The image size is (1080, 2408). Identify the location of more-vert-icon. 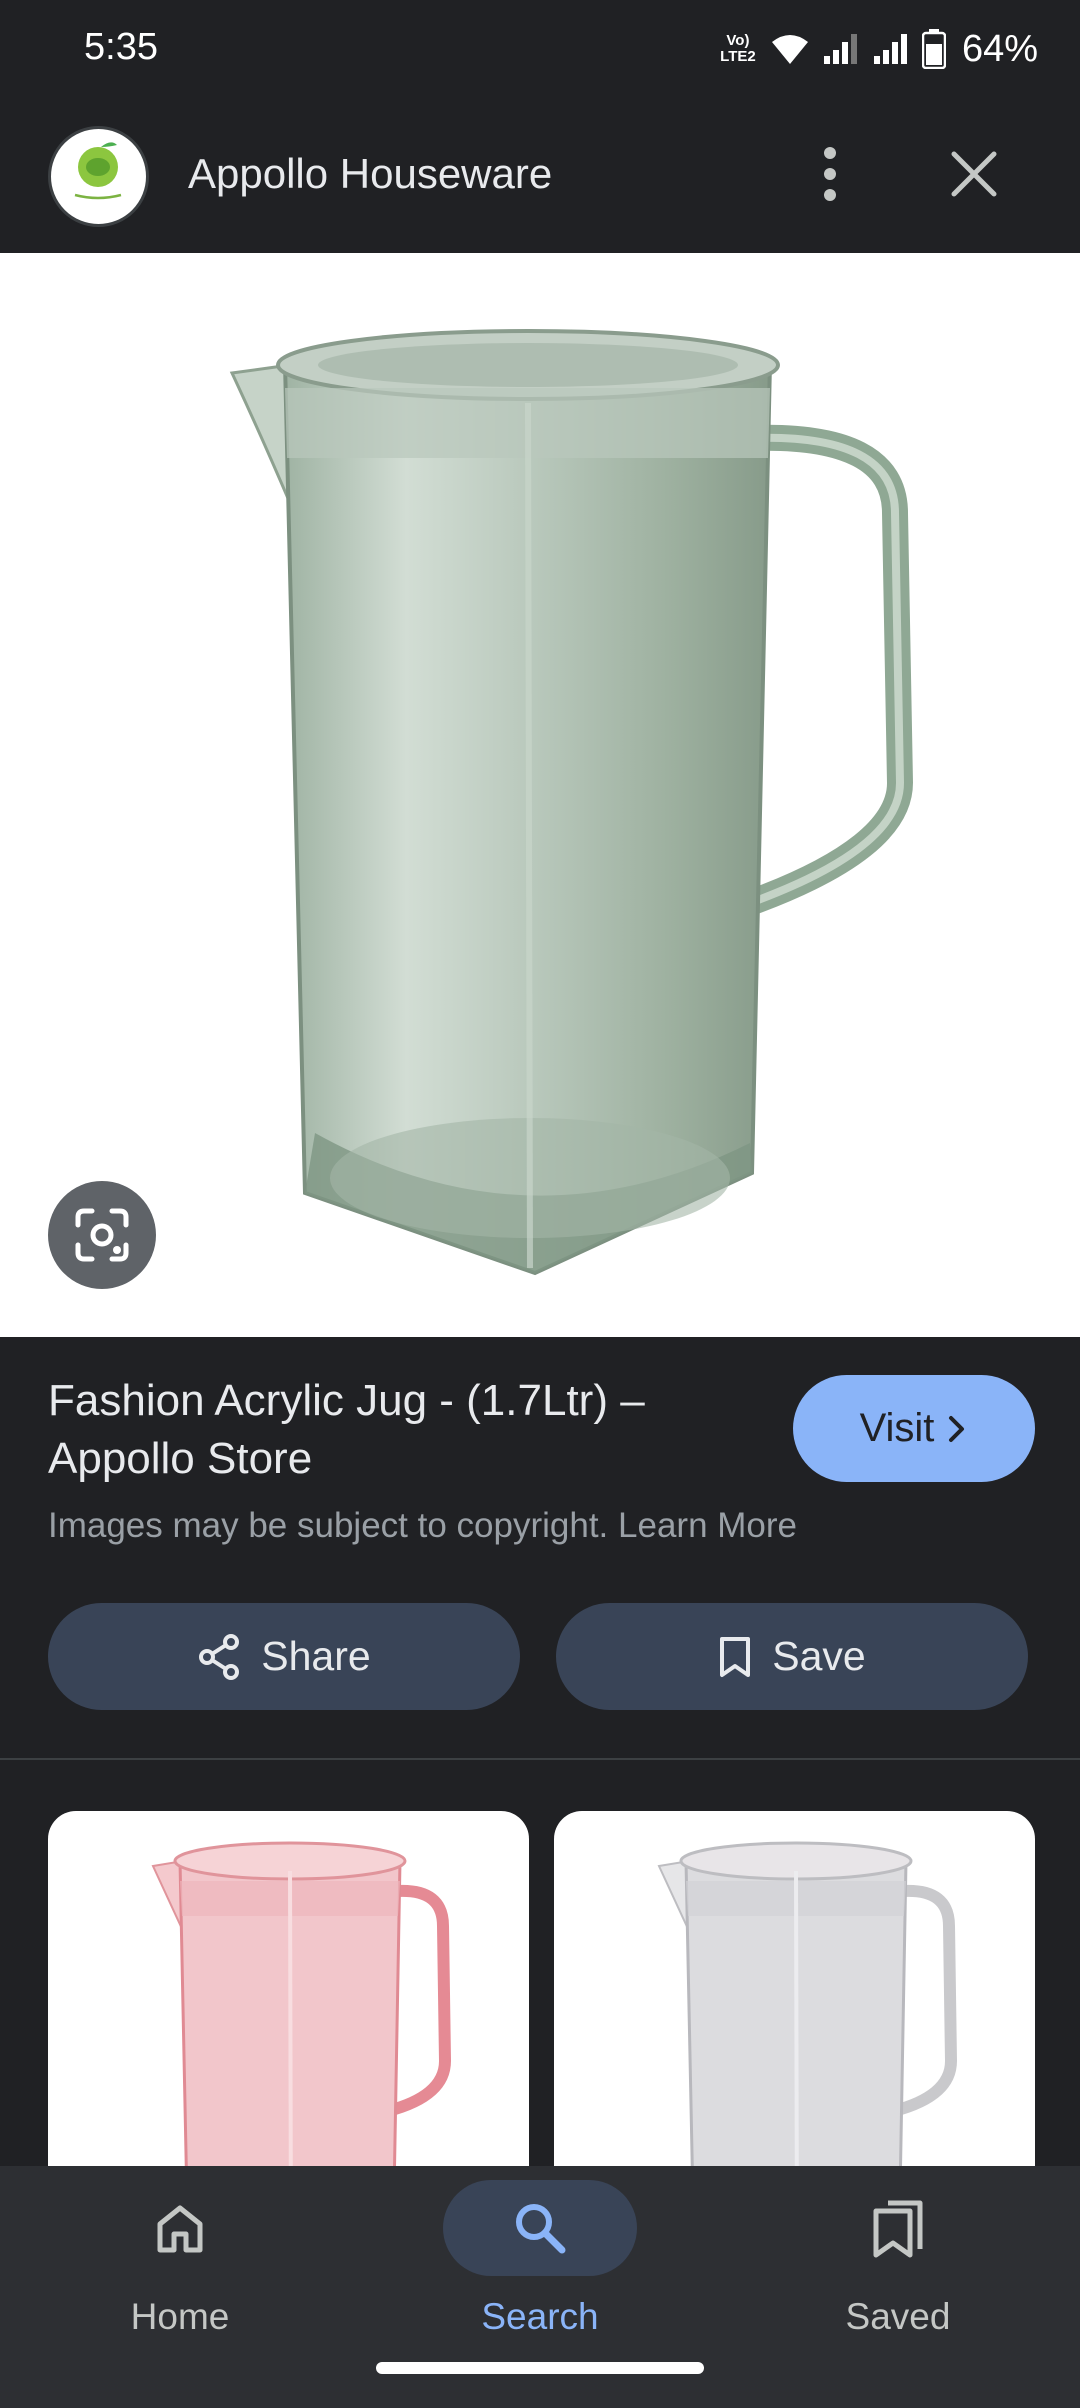
(830, 174).